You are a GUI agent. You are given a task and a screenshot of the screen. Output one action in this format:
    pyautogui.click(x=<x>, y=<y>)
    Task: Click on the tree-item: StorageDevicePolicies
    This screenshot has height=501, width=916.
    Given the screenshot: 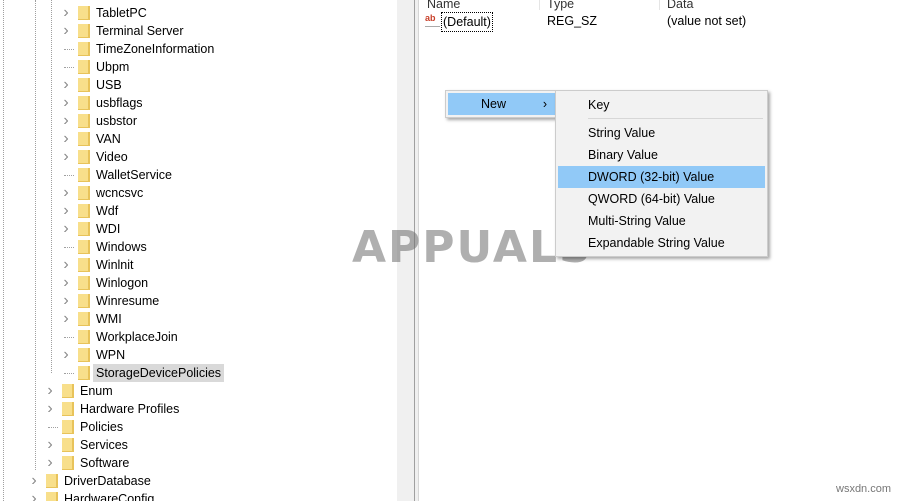 What is the action you would take?
    pyautogui.click(x=198, y=373)
    